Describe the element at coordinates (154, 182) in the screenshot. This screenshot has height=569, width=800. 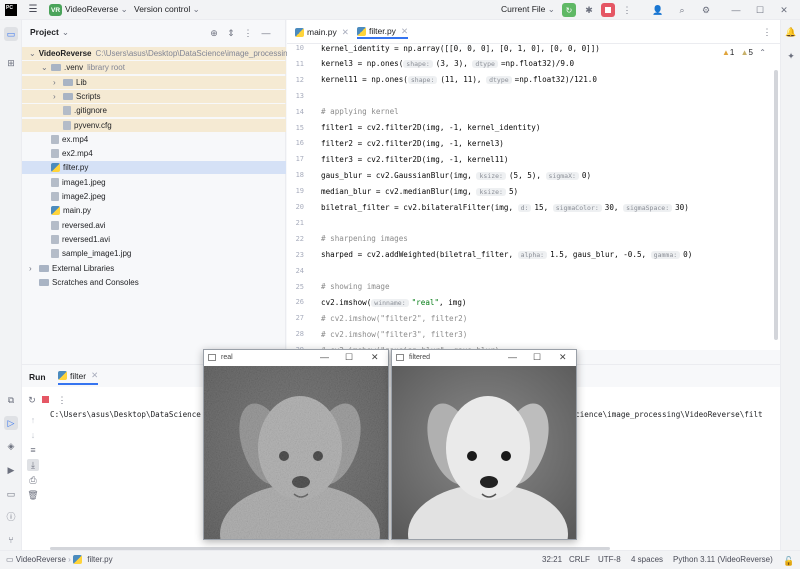
I see `tree-item: image1.jpeg` at that location.